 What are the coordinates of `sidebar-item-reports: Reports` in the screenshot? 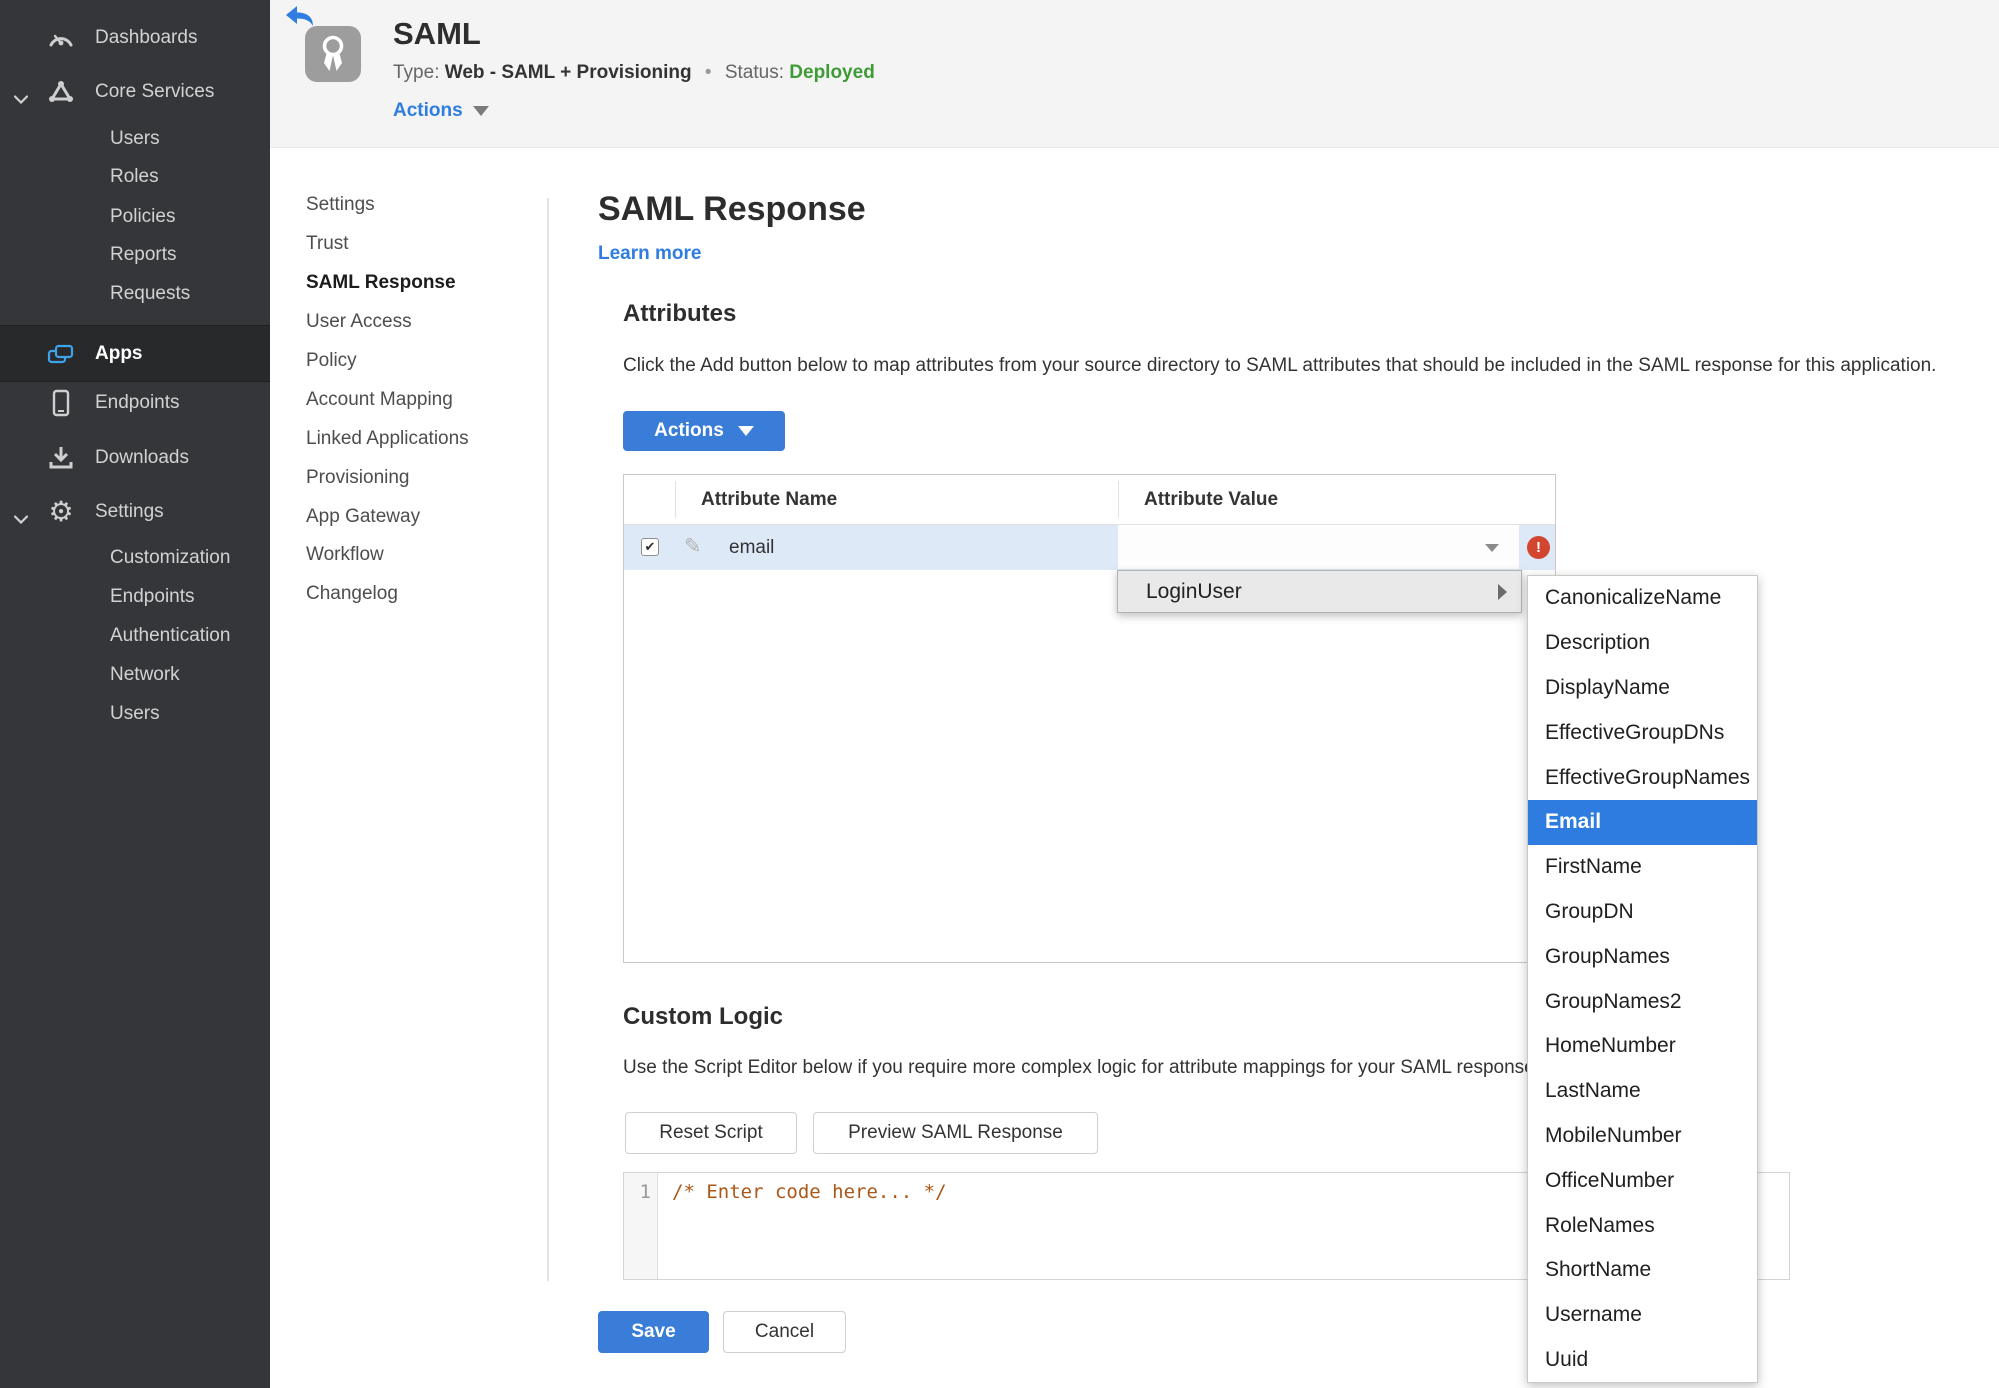 It's located at (135, 255).